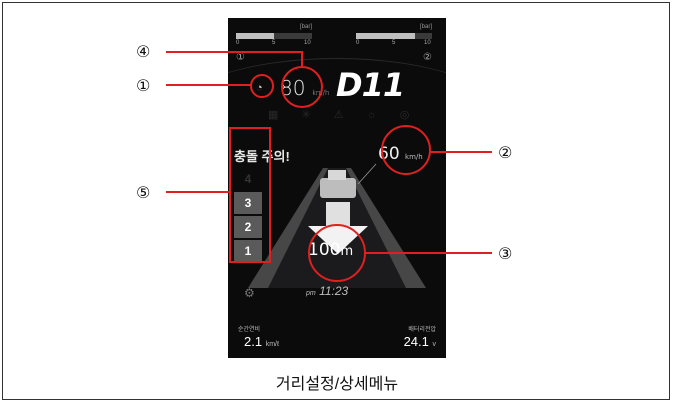 The height and width of the screenshot is (404, 674). What do you see at coordinates (143, 51) in the screenshot?
I see `callout-number-4: ④` at bounding box center [143, 51].